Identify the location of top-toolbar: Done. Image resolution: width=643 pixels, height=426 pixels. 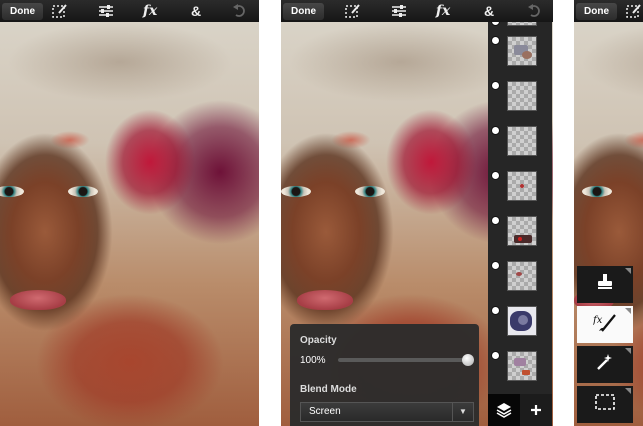
(608, 11).